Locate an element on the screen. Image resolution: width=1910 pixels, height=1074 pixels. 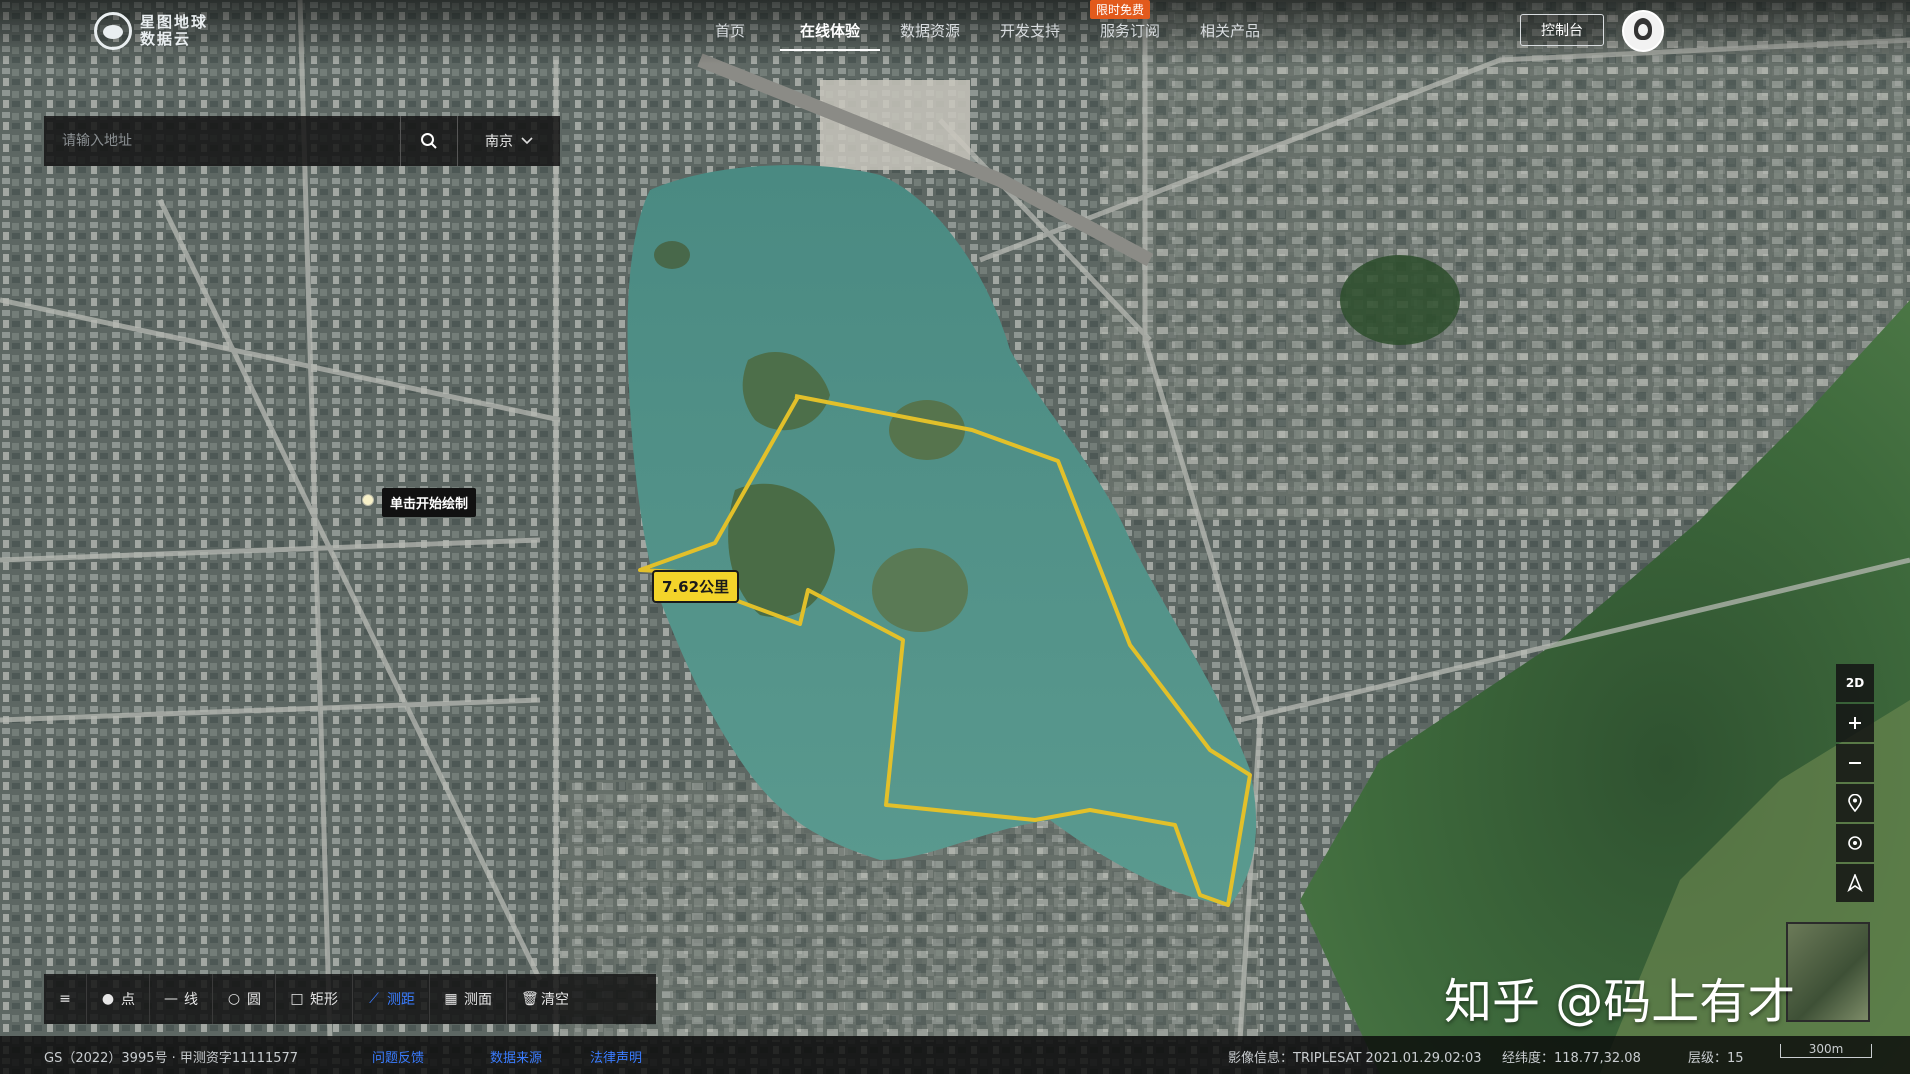
data-source-link: 数据来源 is located at coordinates (516, 1056).